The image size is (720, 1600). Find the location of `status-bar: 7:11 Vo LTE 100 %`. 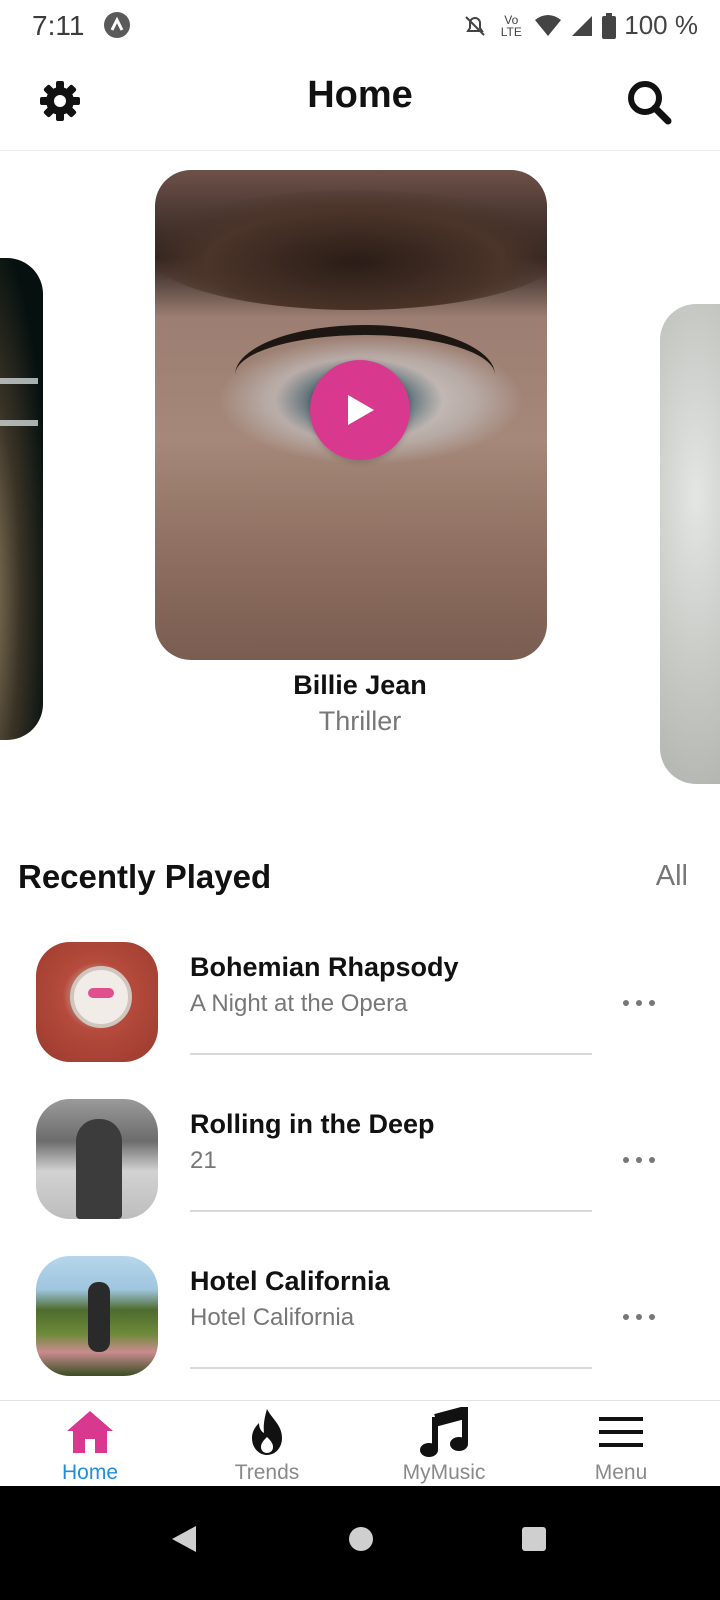

status-bar: 7:11 Vo LTE 100 % is located at coordinates (360, 26).